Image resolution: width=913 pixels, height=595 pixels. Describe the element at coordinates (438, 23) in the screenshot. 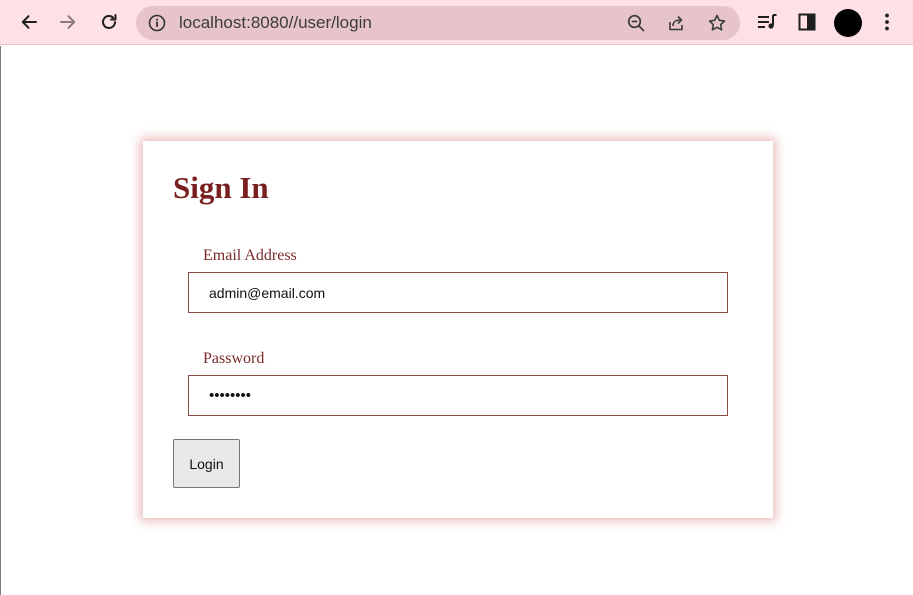

I see `address-bar: localhost:8080//user/login` at that location.